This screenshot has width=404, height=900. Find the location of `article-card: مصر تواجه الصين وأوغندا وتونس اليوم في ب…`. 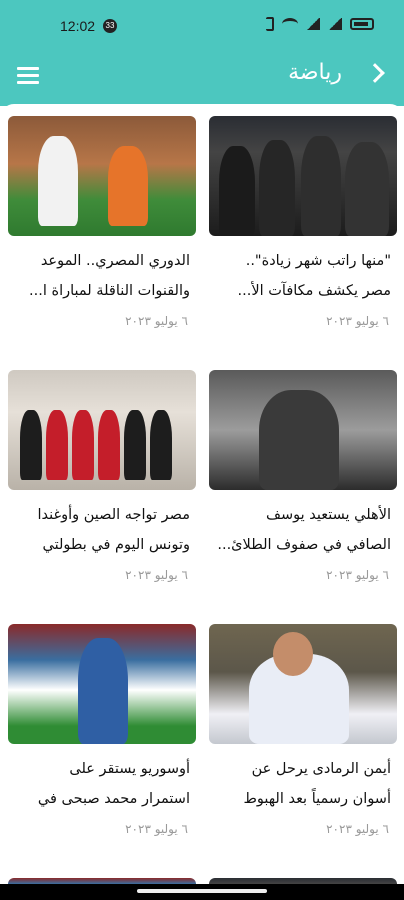

article-card: مصر تواجه الصين وأوغندا وتونس اليوم في ب… is located at coordinates (102, 490).